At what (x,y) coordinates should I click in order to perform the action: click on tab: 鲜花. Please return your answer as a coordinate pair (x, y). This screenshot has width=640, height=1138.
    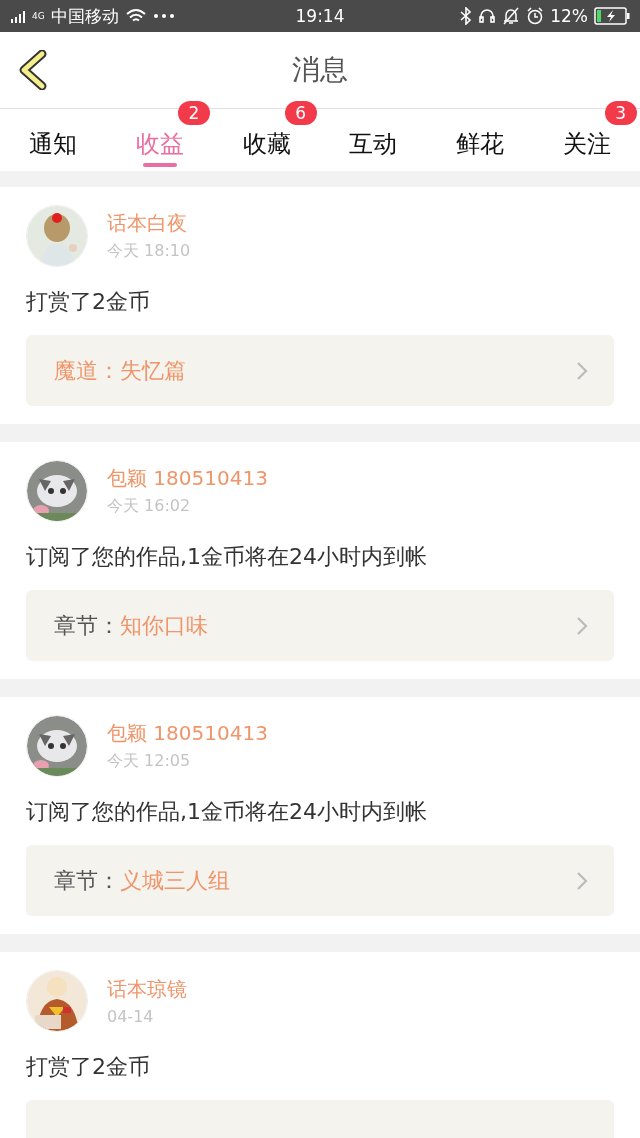
    Looking at the image, I should click on (480, 150).